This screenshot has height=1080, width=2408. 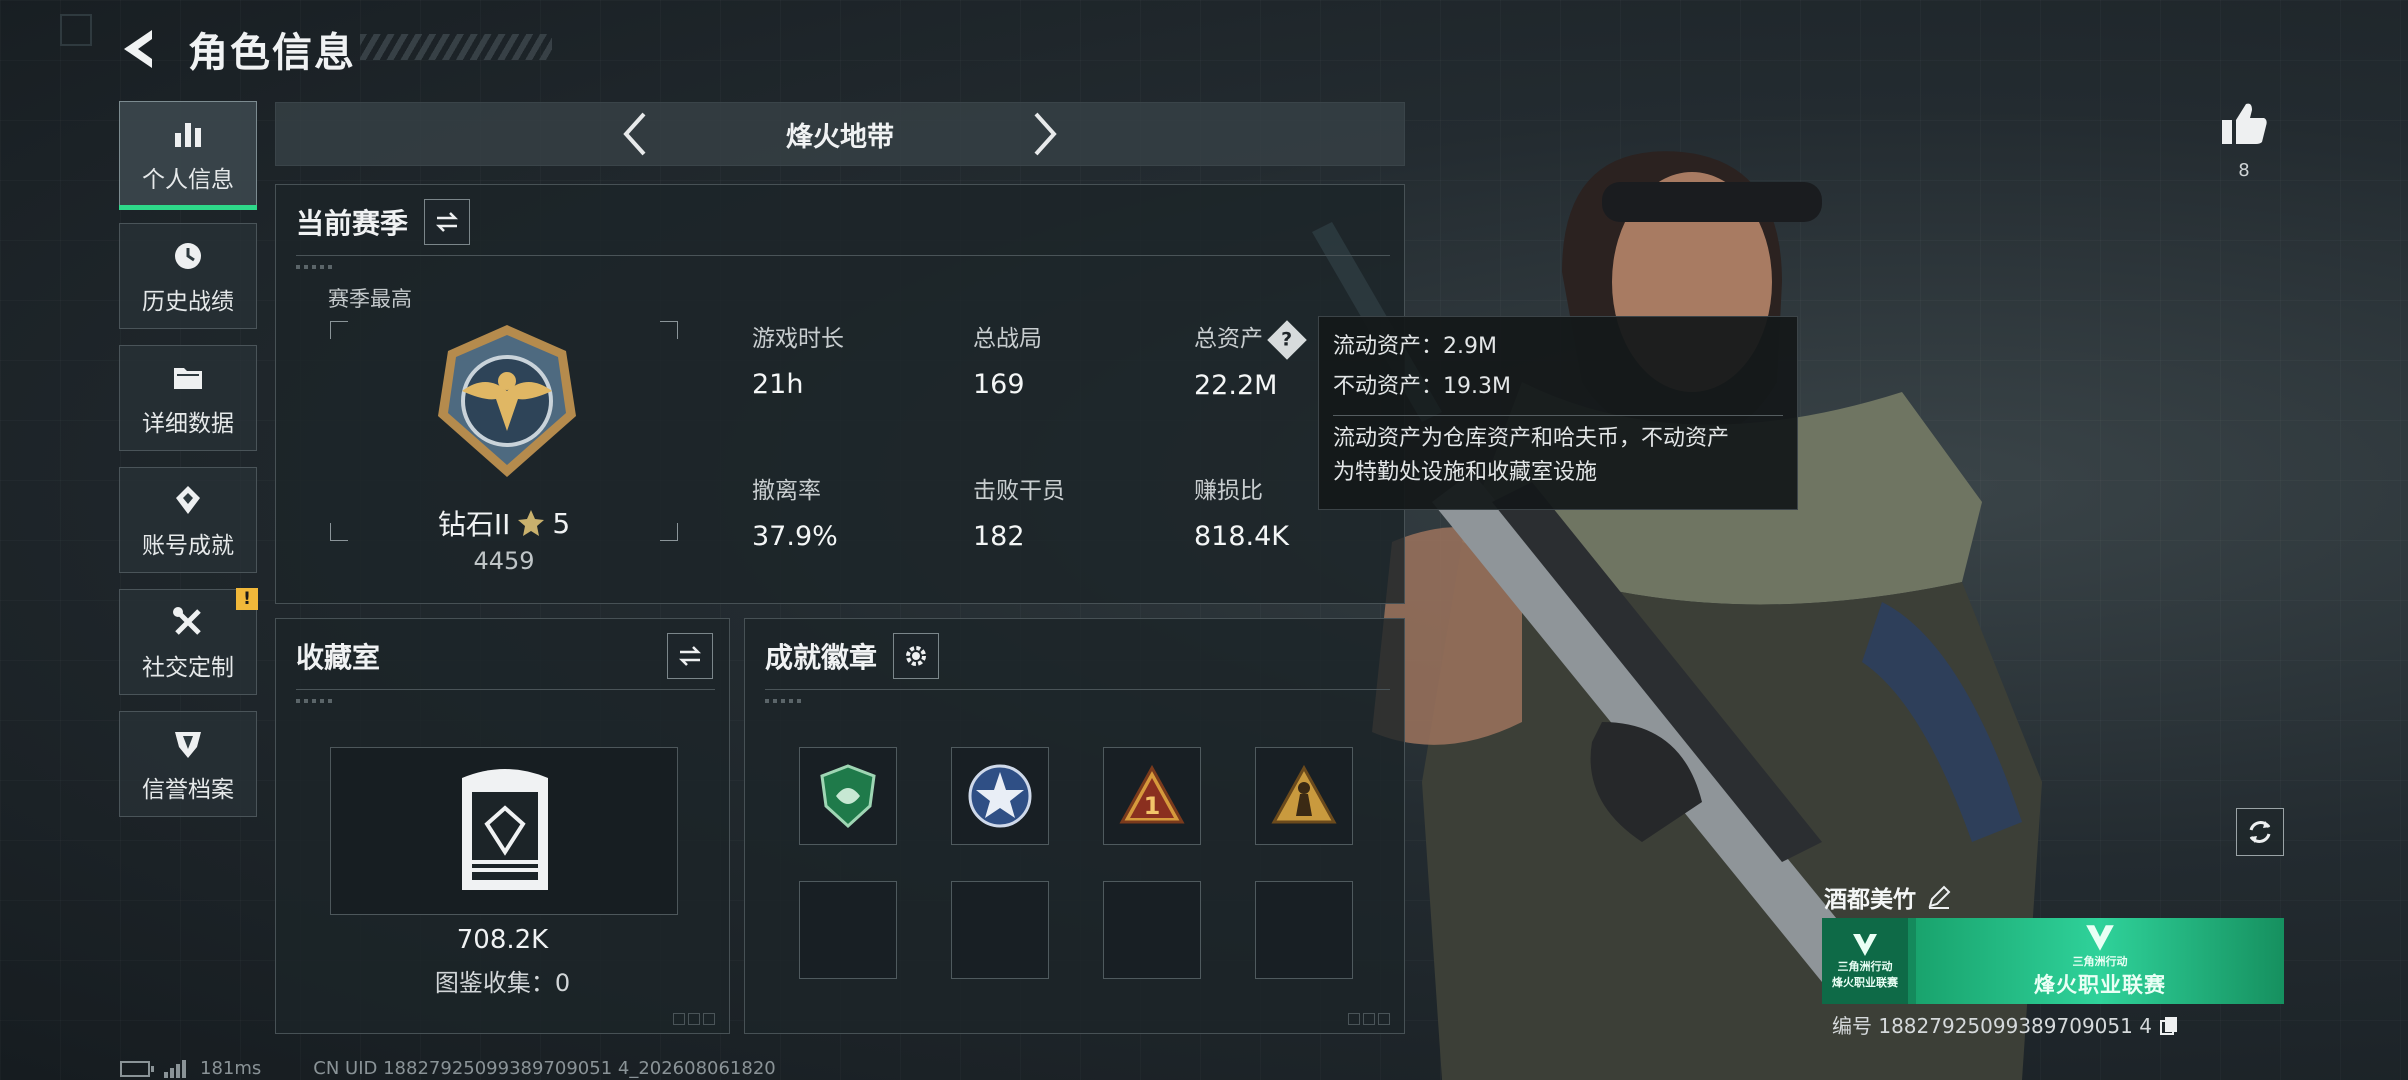 I want to click on stat-value: 818.4K, so click(x=1242, y=536).